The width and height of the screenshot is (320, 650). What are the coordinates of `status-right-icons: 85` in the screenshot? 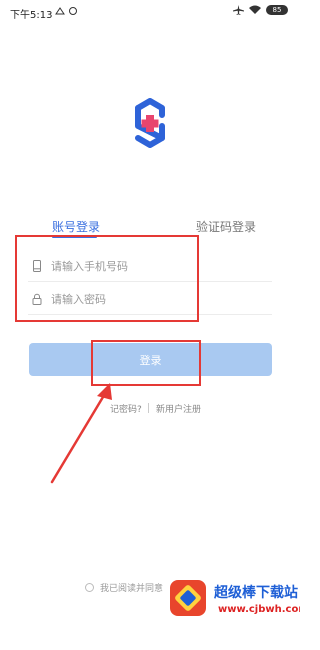 It's located at (260, 10).